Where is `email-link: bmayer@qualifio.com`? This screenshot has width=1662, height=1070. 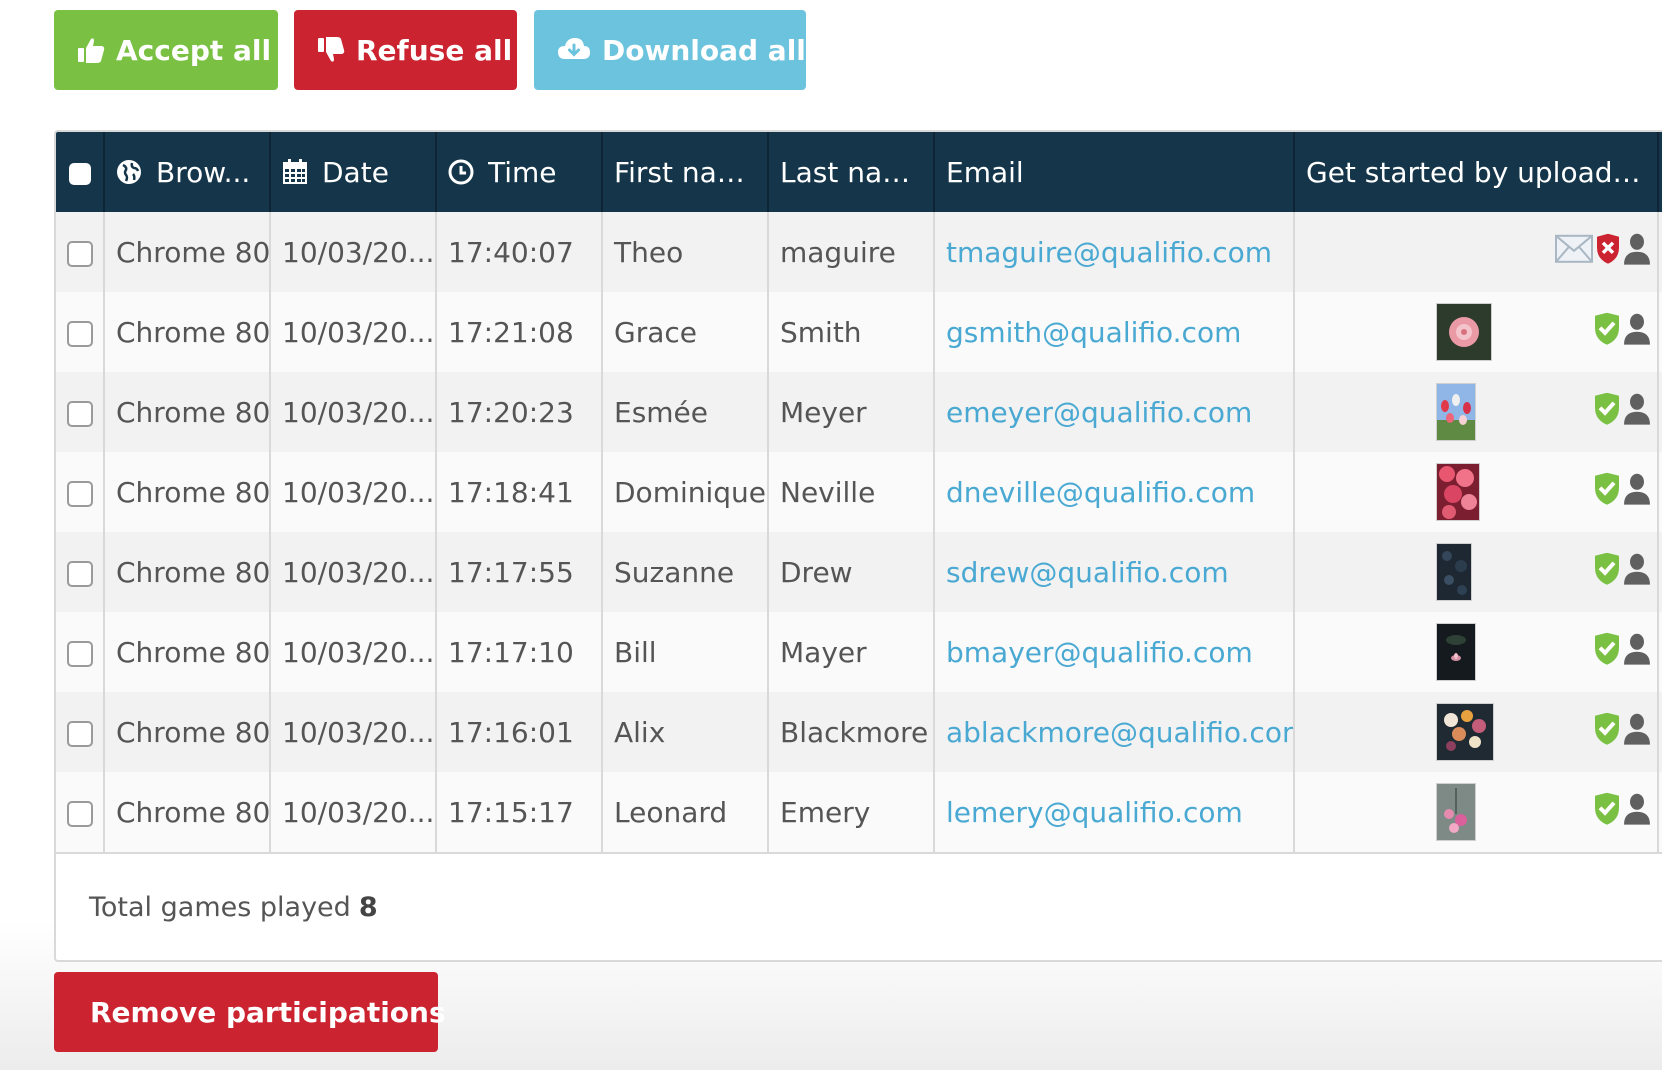 email-link: bmayer@qualifio.com is located at coordinates (1099, 652).